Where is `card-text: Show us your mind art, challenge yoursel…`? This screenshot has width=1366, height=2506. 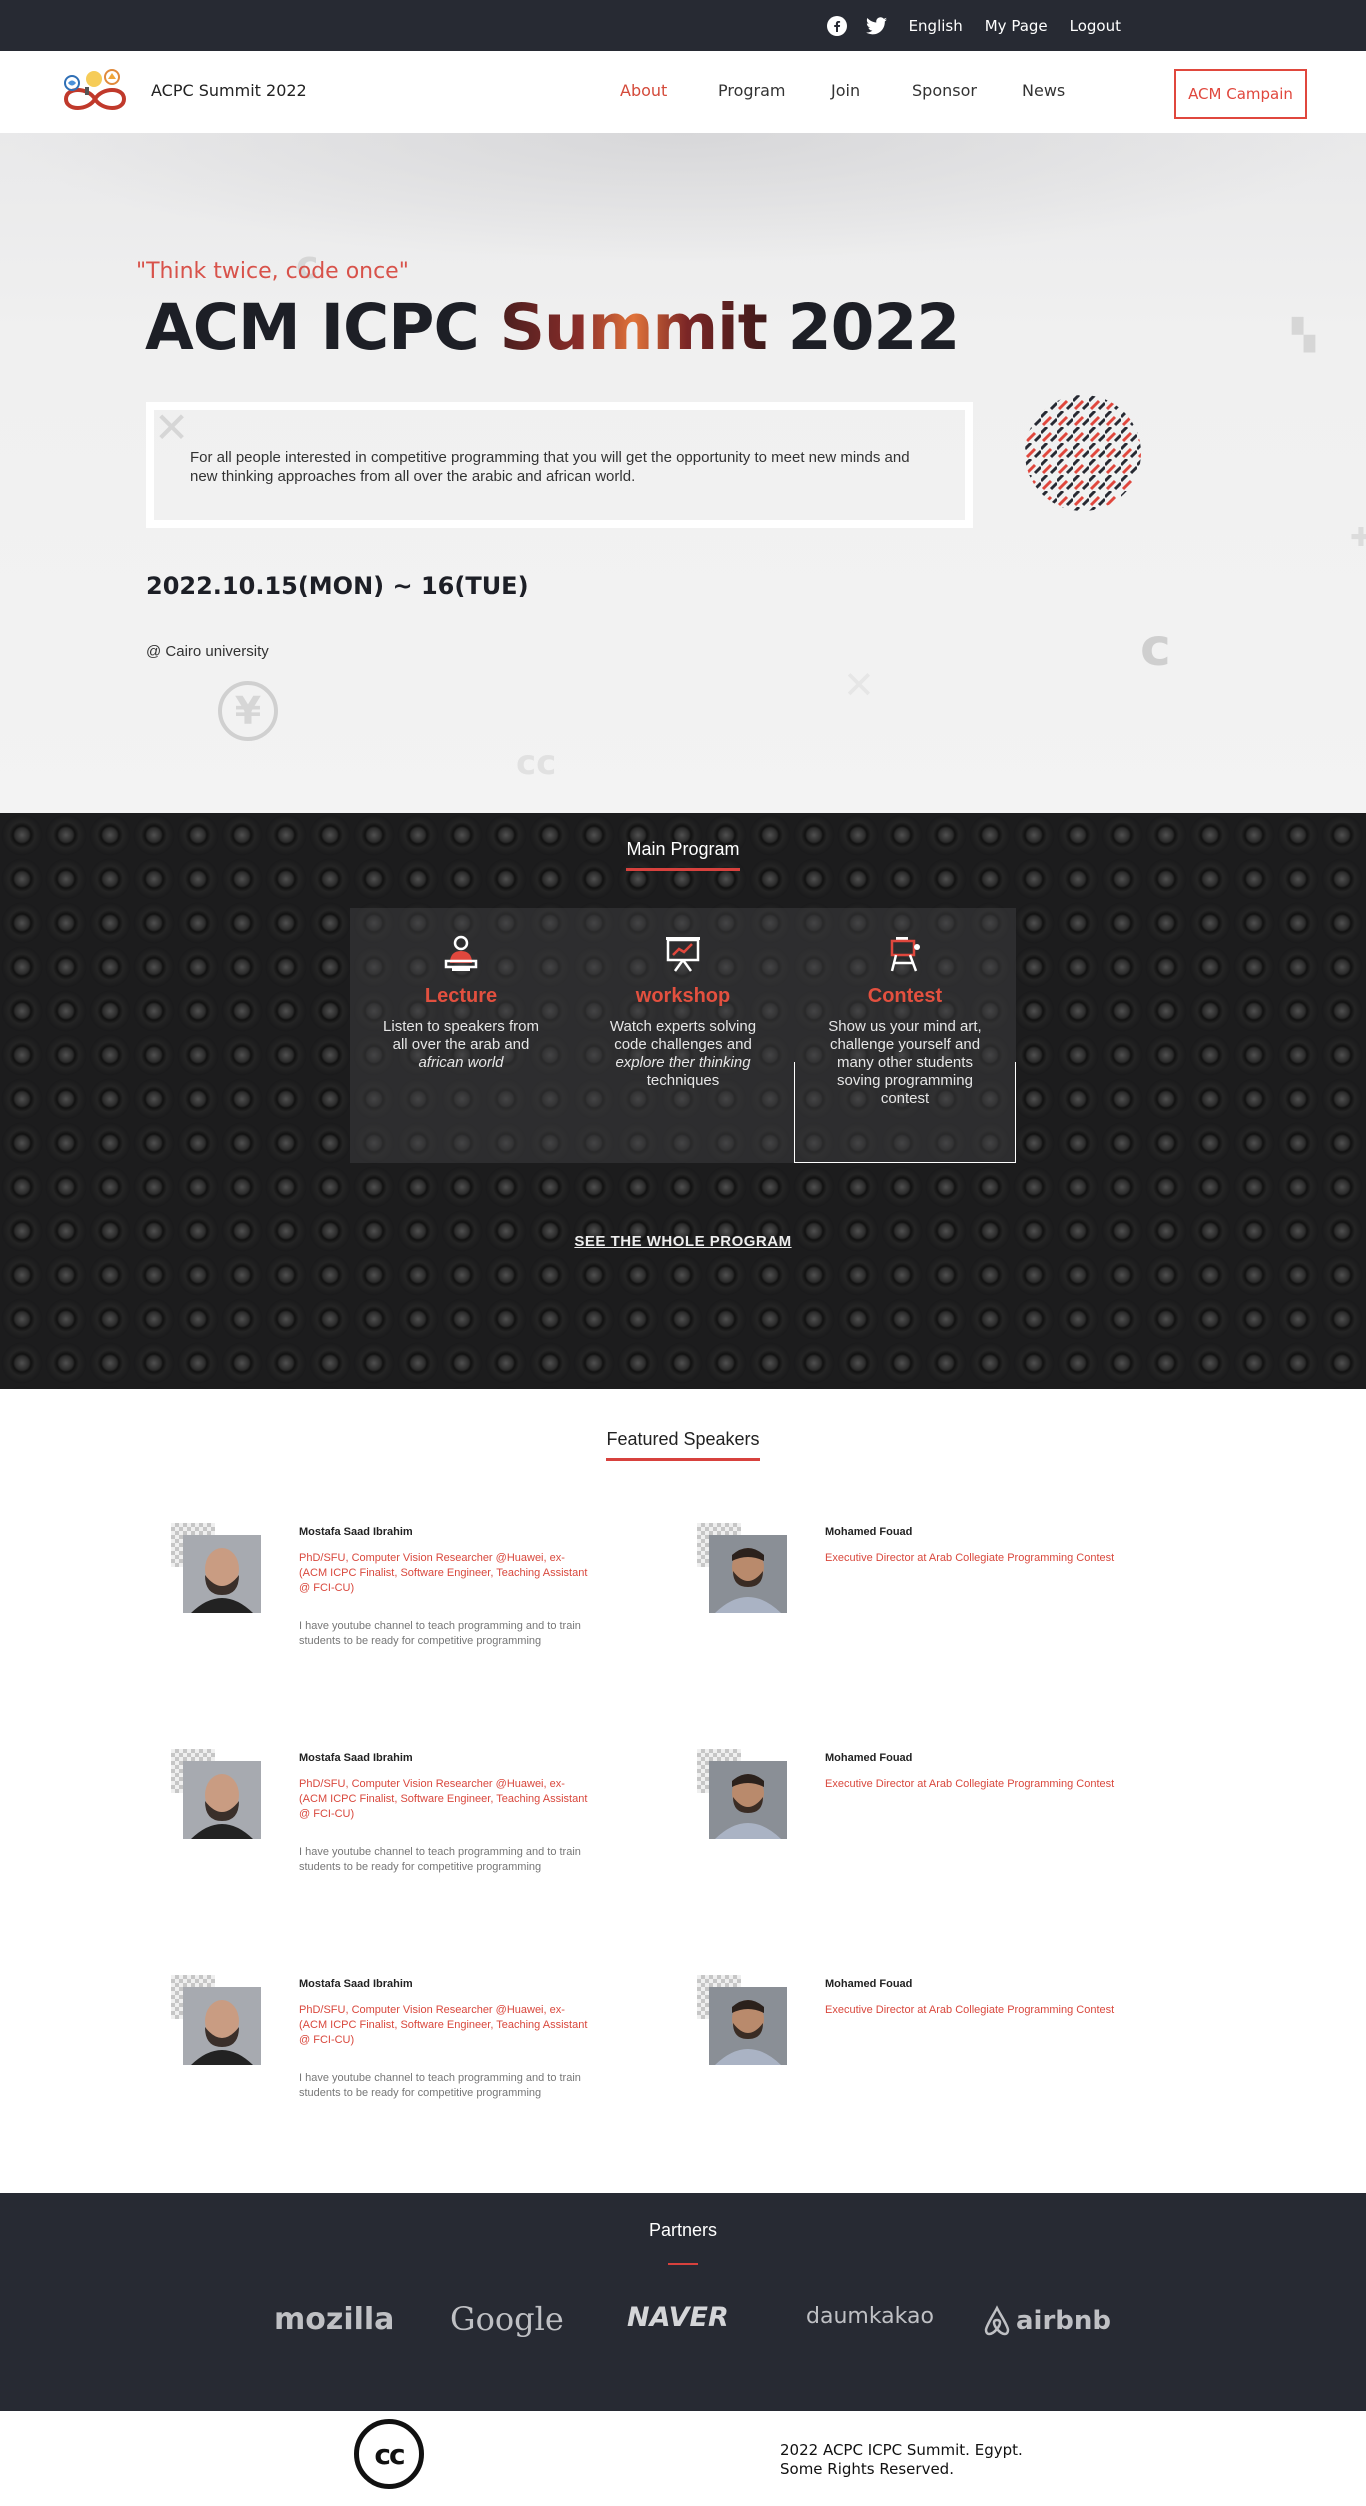
card-text: Show us your mind art, challenge yoursel… is located at coordinates (905, 1062).